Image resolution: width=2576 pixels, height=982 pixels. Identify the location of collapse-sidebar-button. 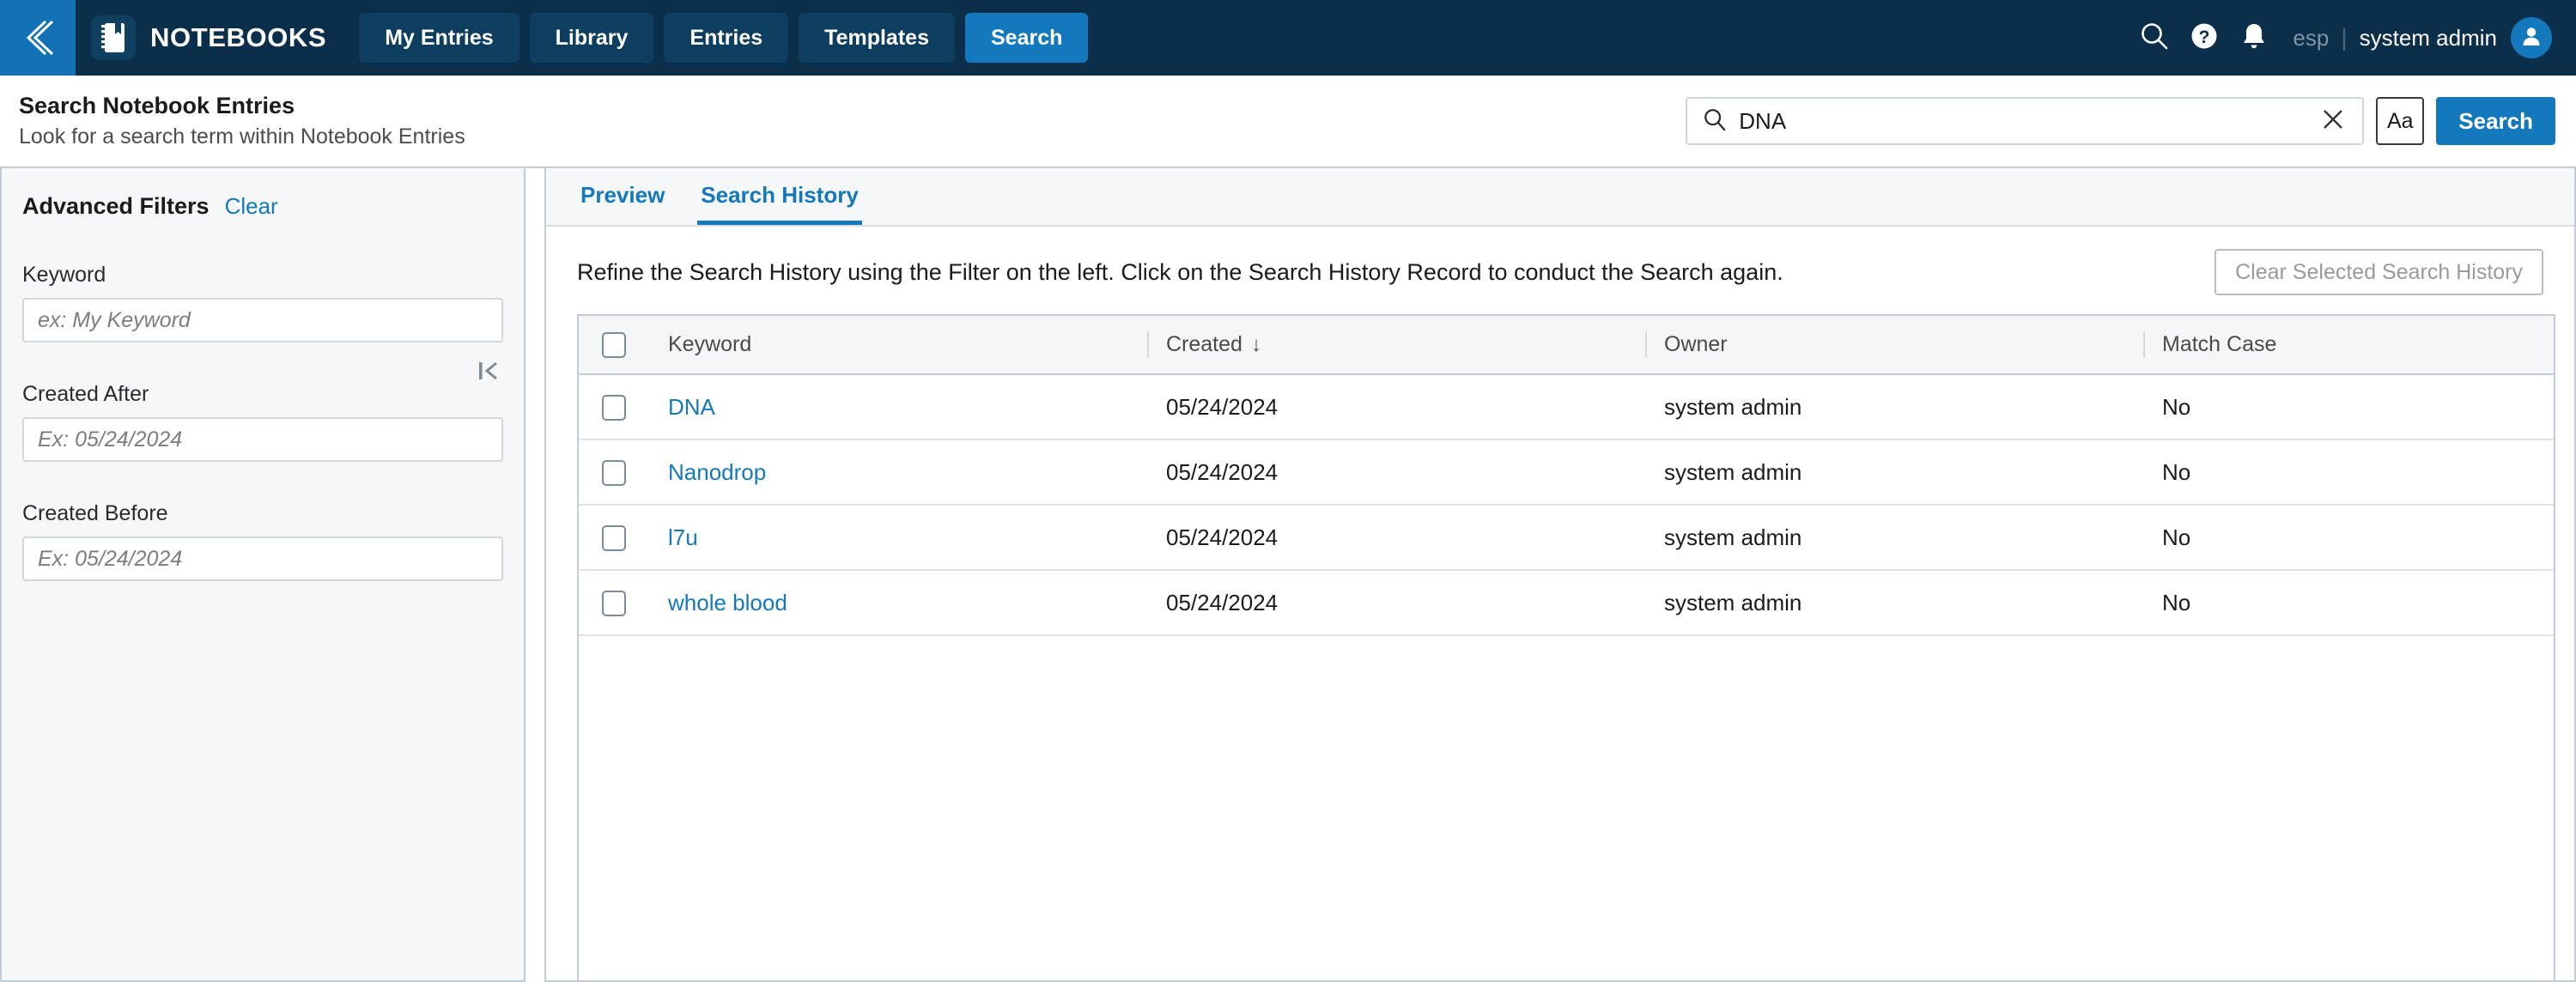
(488, 373).